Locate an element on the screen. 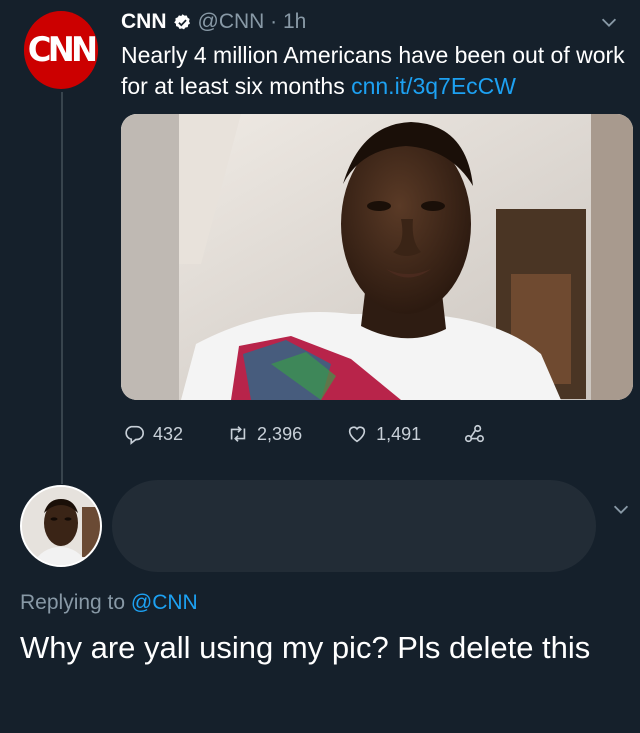  reply-icon is located at coordinates (134, 435).